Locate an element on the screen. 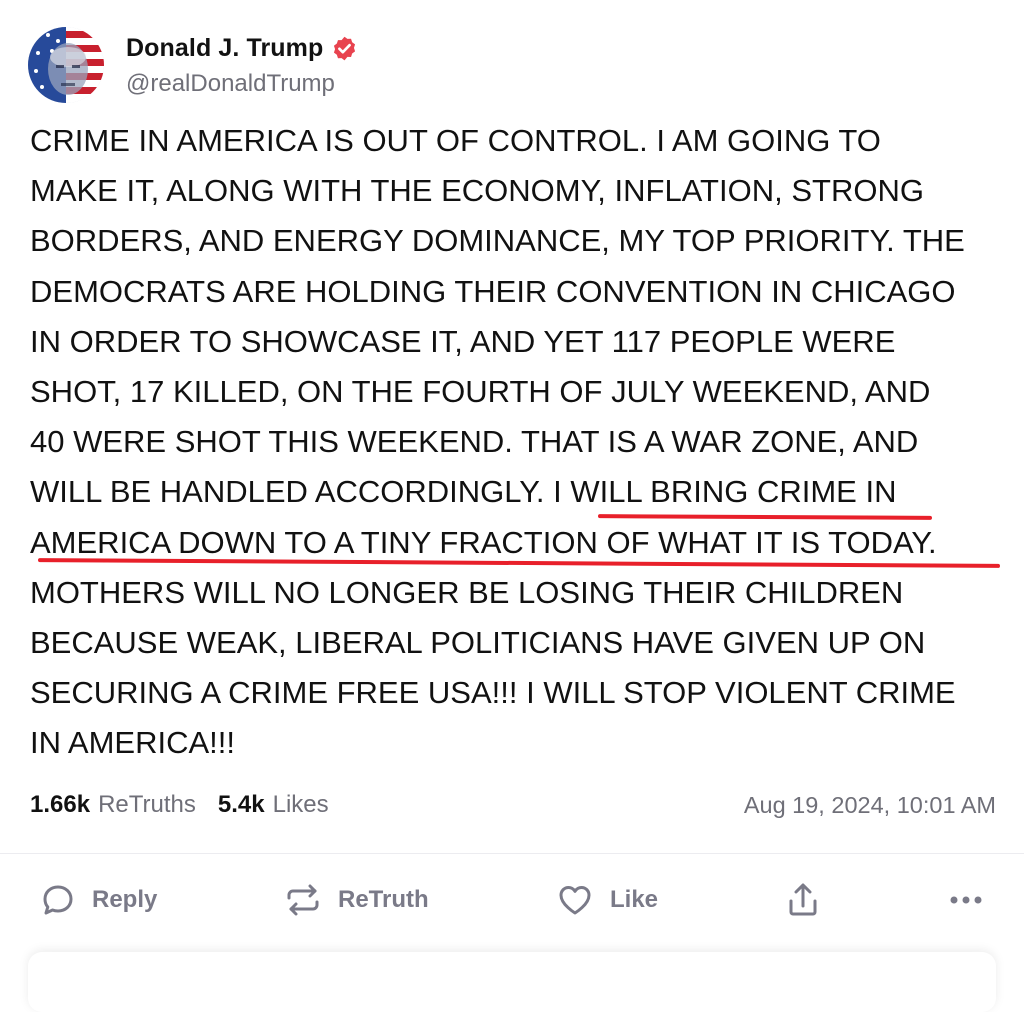 This screenshot has width=1024, height=1012. post-header: Donald J. Trump @realDonaldTrump is located at coordinates (193, 65).